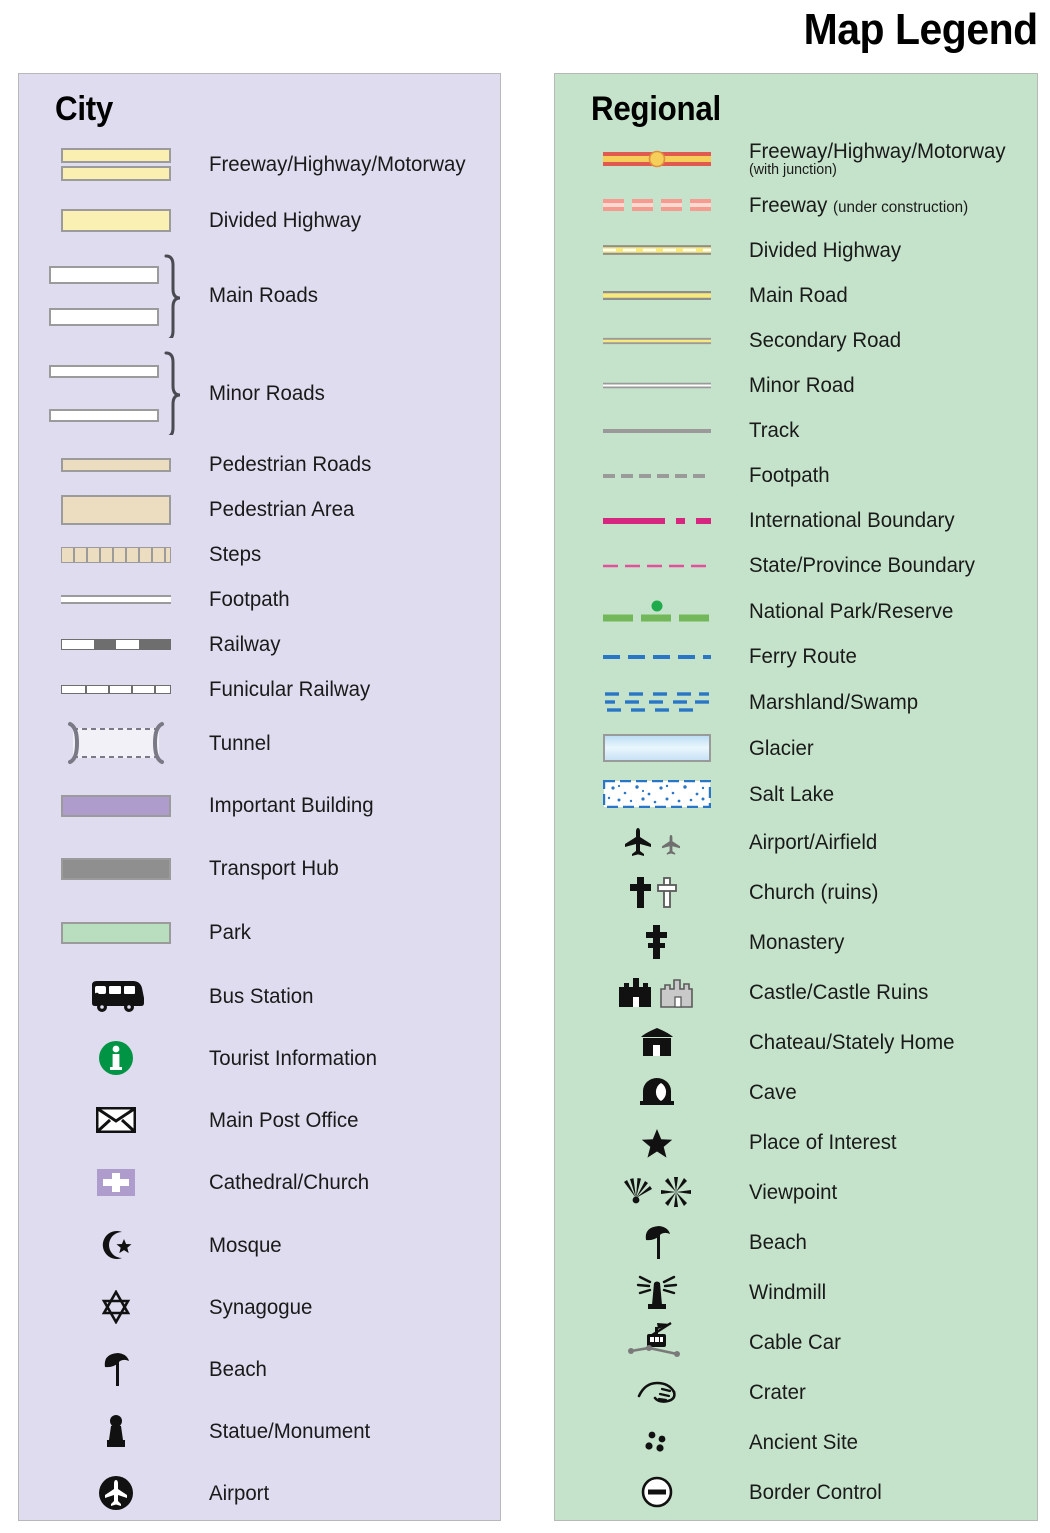  Describe the element at coordinates (290, 464) in the screenshot. I see `legend-label: Pedestrian Roads` at that location.